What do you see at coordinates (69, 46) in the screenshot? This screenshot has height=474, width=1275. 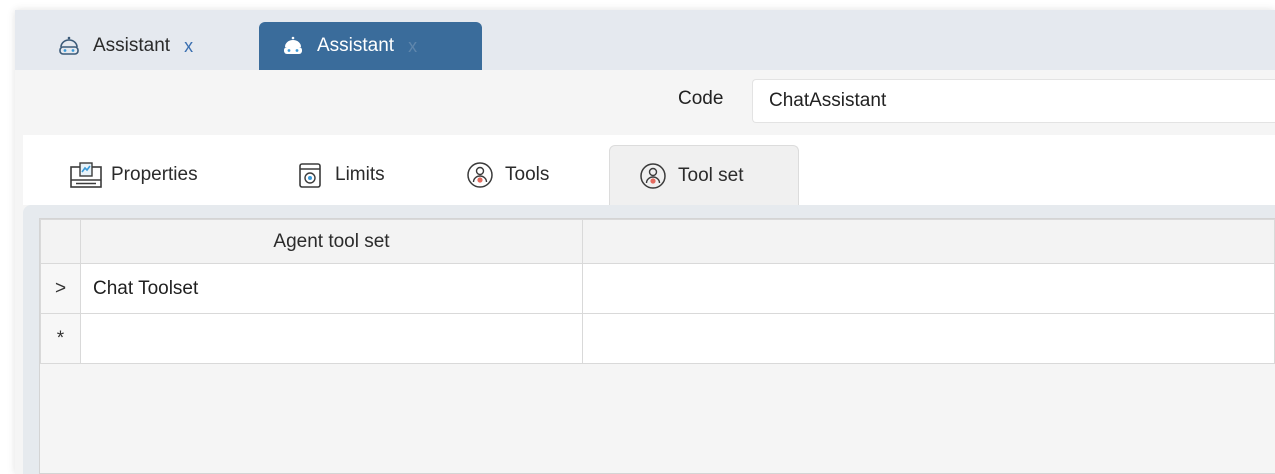 I see `assistant-outline-icon` at bounding box center [69, 46].